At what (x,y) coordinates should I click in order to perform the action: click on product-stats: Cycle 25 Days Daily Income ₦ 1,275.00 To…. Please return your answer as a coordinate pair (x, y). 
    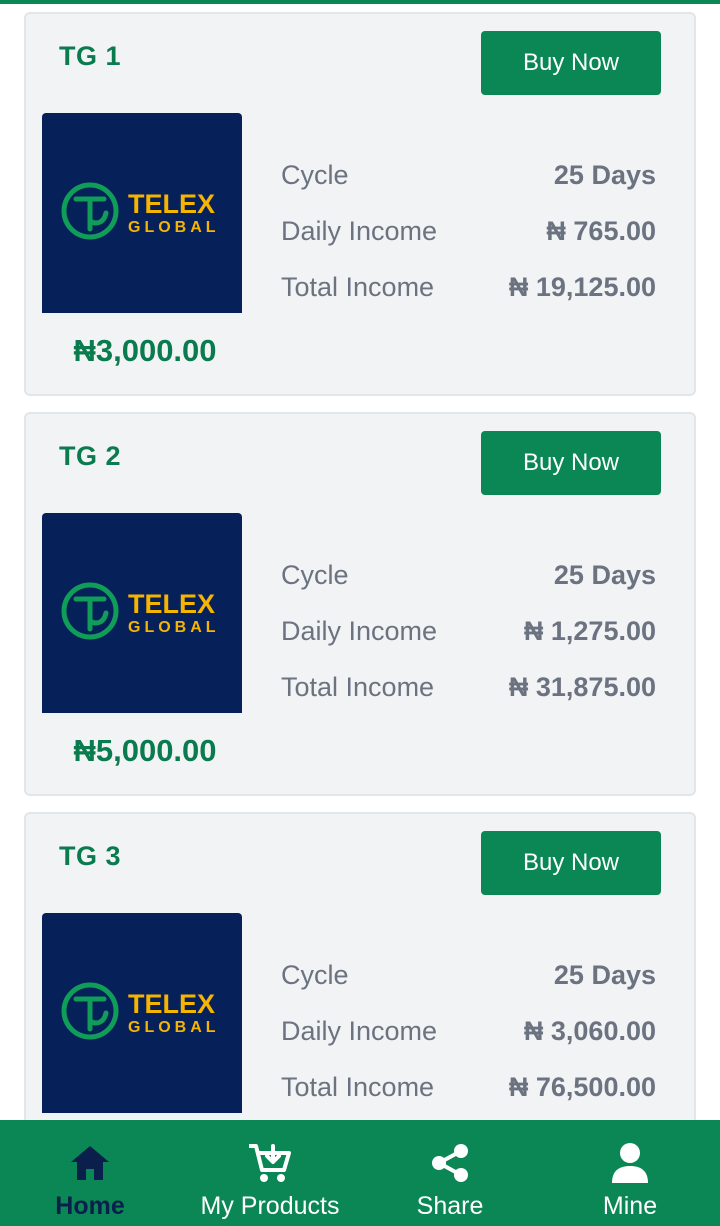
    Looking at the image, I should click on (468, 644).